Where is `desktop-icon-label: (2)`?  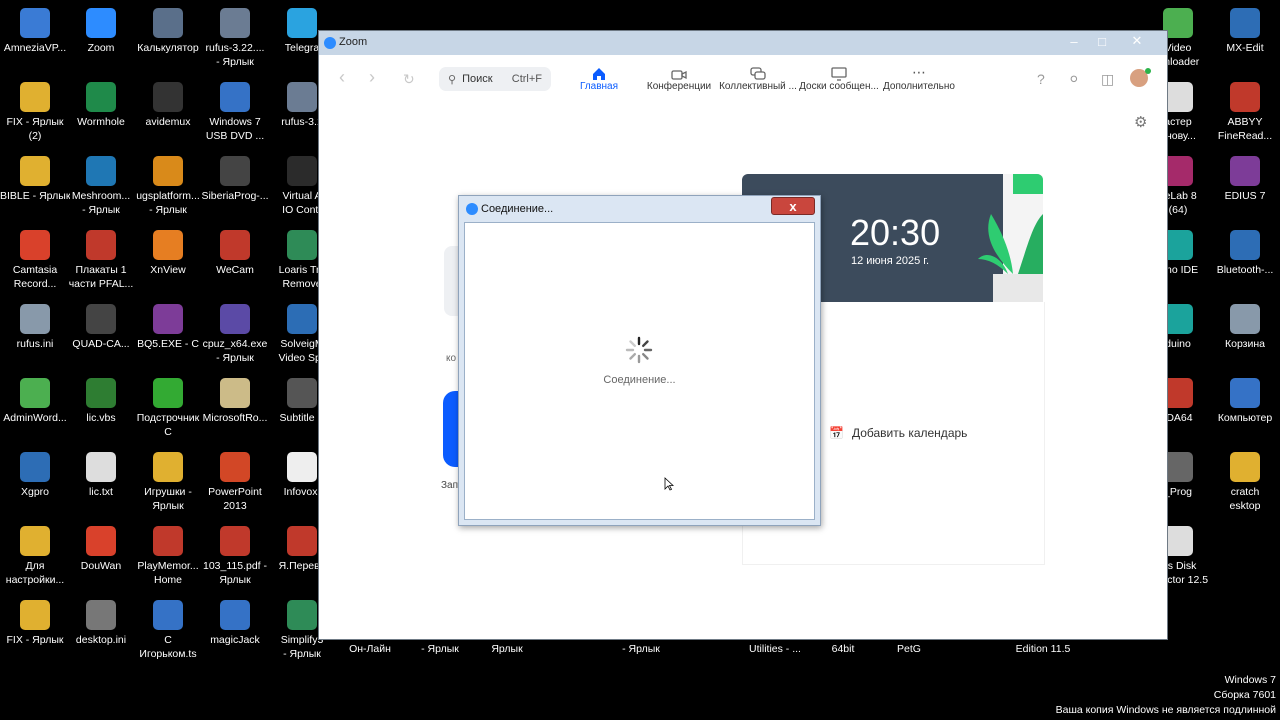
desktop-icon-label: (2) is located at coordinates (35, 136).